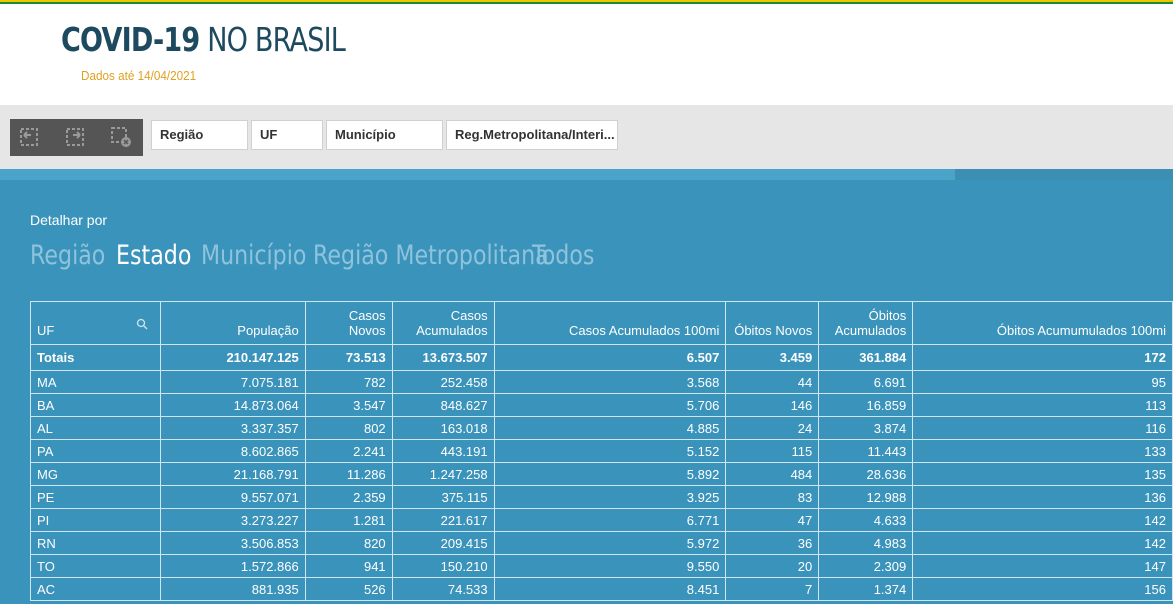 The image size is (1173, 604). What do you see at coordinates (601, 520) in the screenshot?
I see `table-row: PI 3.273.227 1.281 221.617 6.771 47 4.633 142` at bounding box center [601, 520].